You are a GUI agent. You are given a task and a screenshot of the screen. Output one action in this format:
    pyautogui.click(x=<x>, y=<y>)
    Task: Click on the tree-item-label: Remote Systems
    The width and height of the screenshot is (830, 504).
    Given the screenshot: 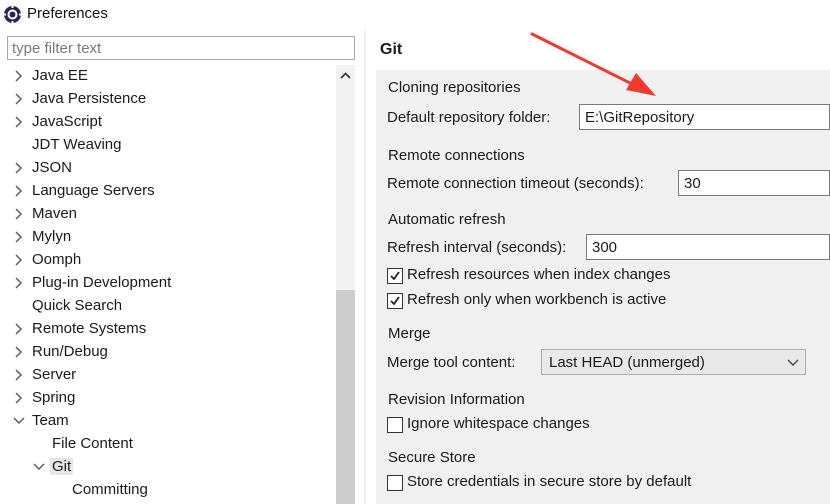 What is the action you would take?
    pyautogui.click(x=89, y=328)
    